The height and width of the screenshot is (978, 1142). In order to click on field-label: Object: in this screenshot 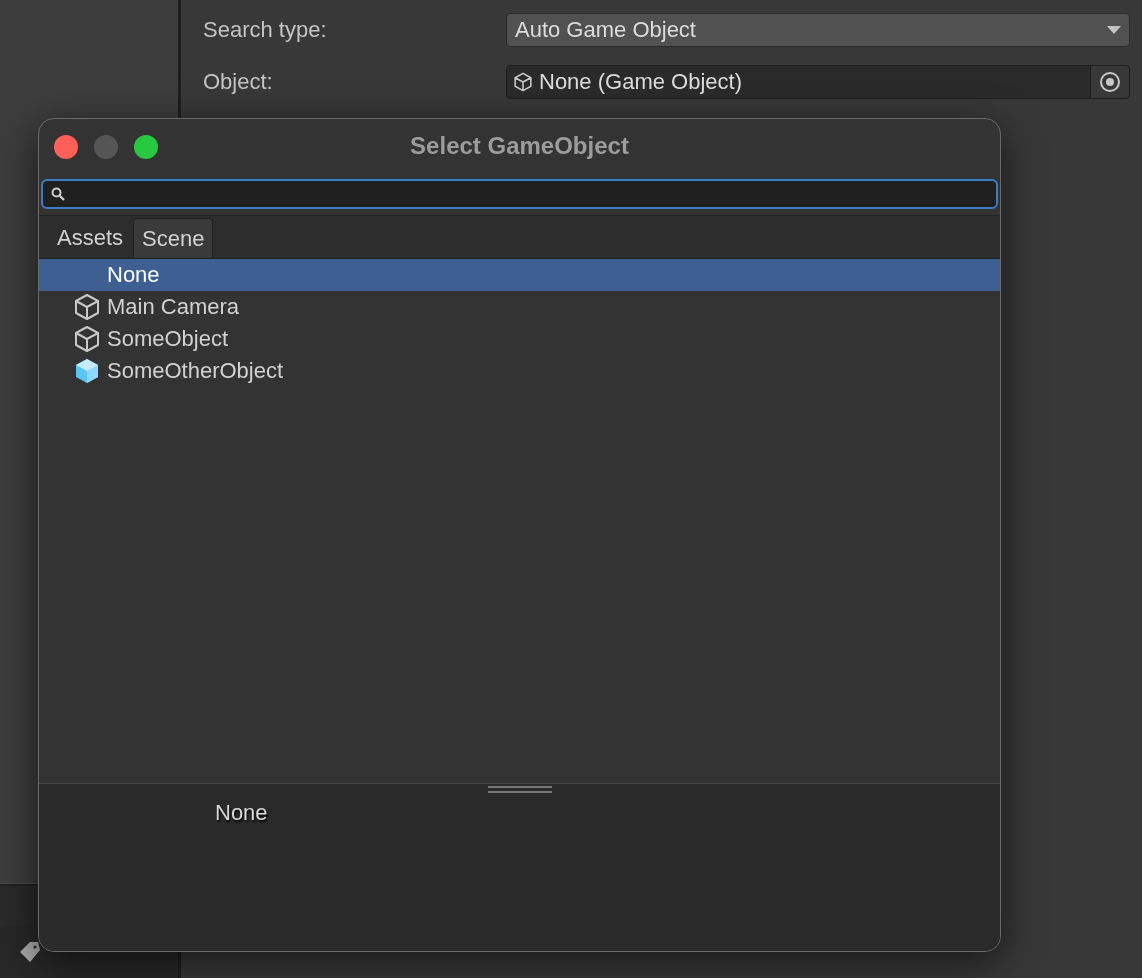, I will do `click(238, 81)`.